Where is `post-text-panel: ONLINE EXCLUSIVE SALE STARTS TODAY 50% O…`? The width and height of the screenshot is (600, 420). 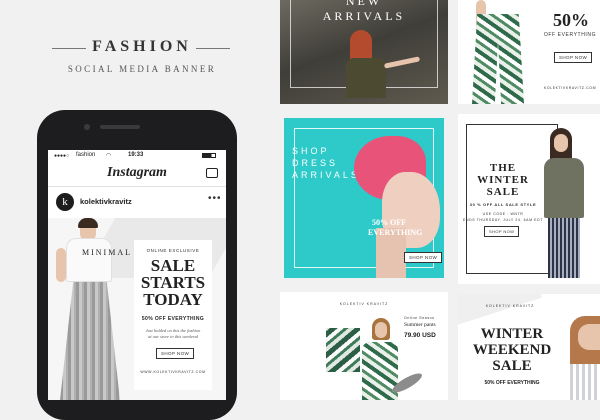
post-text-panel: ONLINE EXCLUSIVE SALE STARTS TODAY 50% O… is located at coordinates (173, 315).